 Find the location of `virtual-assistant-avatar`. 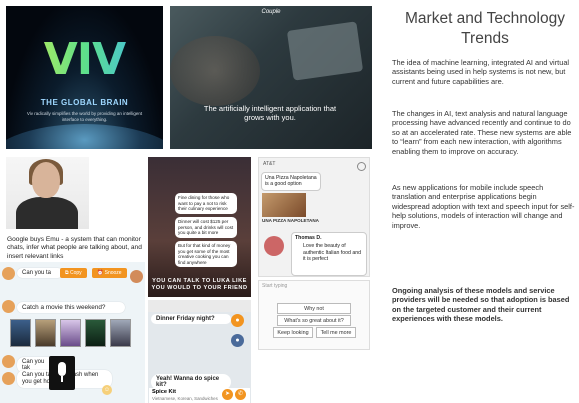

virtual-assistant-avatar is located at coordinates (47, 193).